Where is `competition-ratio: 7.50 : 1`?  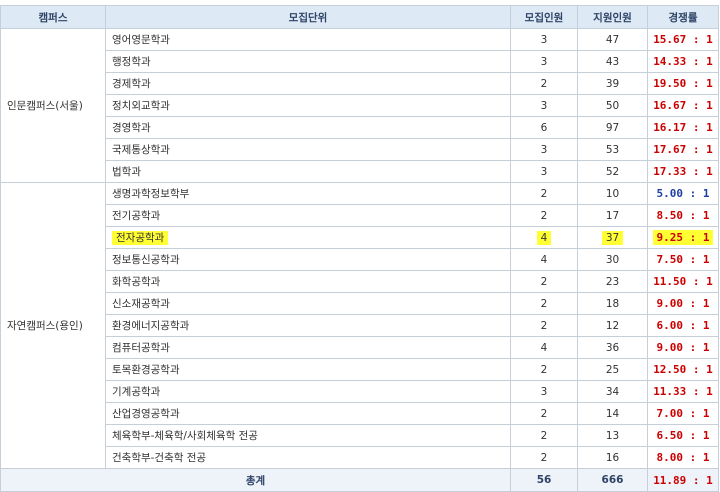
competition-ratio: 7.50 : 1 is located at coordinates (683, 259).